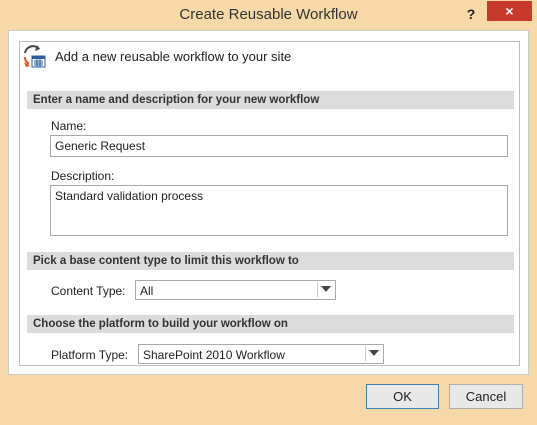 The height and width of the screenshot is (425, 537). Describe the element at coordinates (235, 290) in the screenshot. I see `content-type-select: All` at that location.